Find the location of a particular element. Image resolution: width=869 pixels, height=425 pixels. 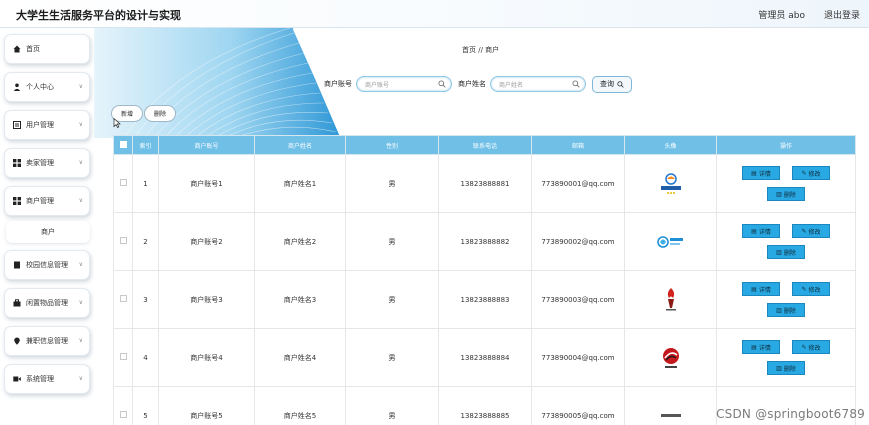

sidebar: 首页 个人中心 ∨ 用户管理 ∨ 卖家管理 ∨ 商户管理 ∨ 商户 校园信息管理 is located at coordinates (48, 226).